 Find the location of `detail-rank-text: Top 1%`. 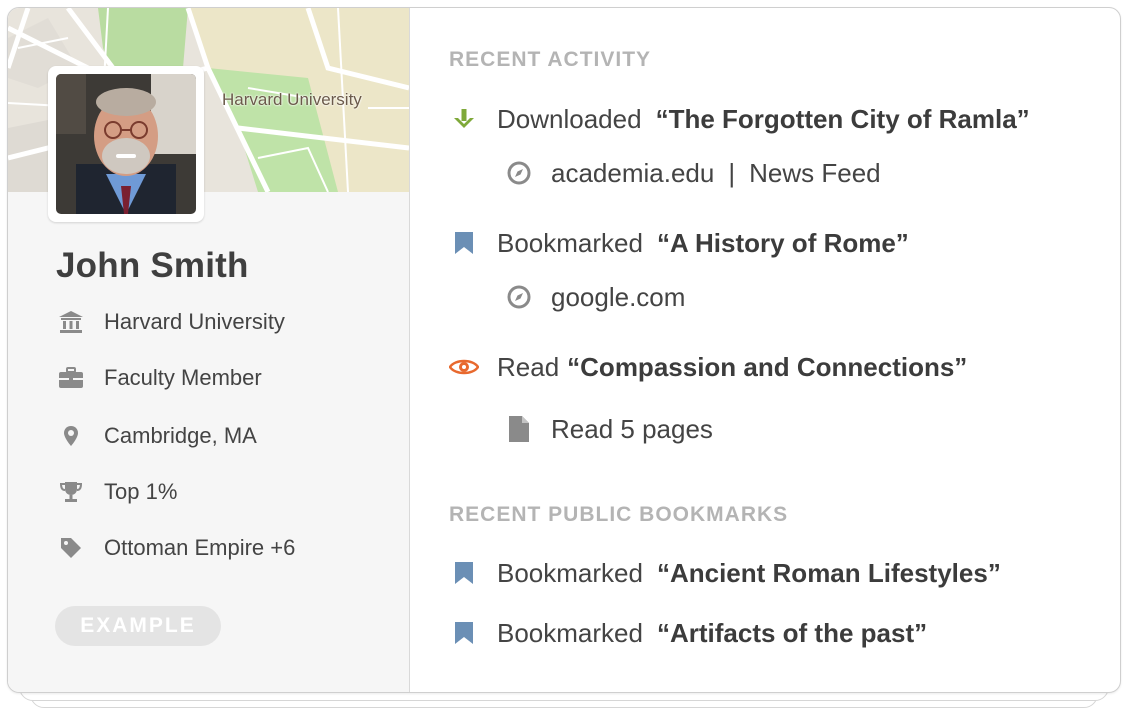

detail-rank-text: Top 1% is located at coordinates (141, 491).